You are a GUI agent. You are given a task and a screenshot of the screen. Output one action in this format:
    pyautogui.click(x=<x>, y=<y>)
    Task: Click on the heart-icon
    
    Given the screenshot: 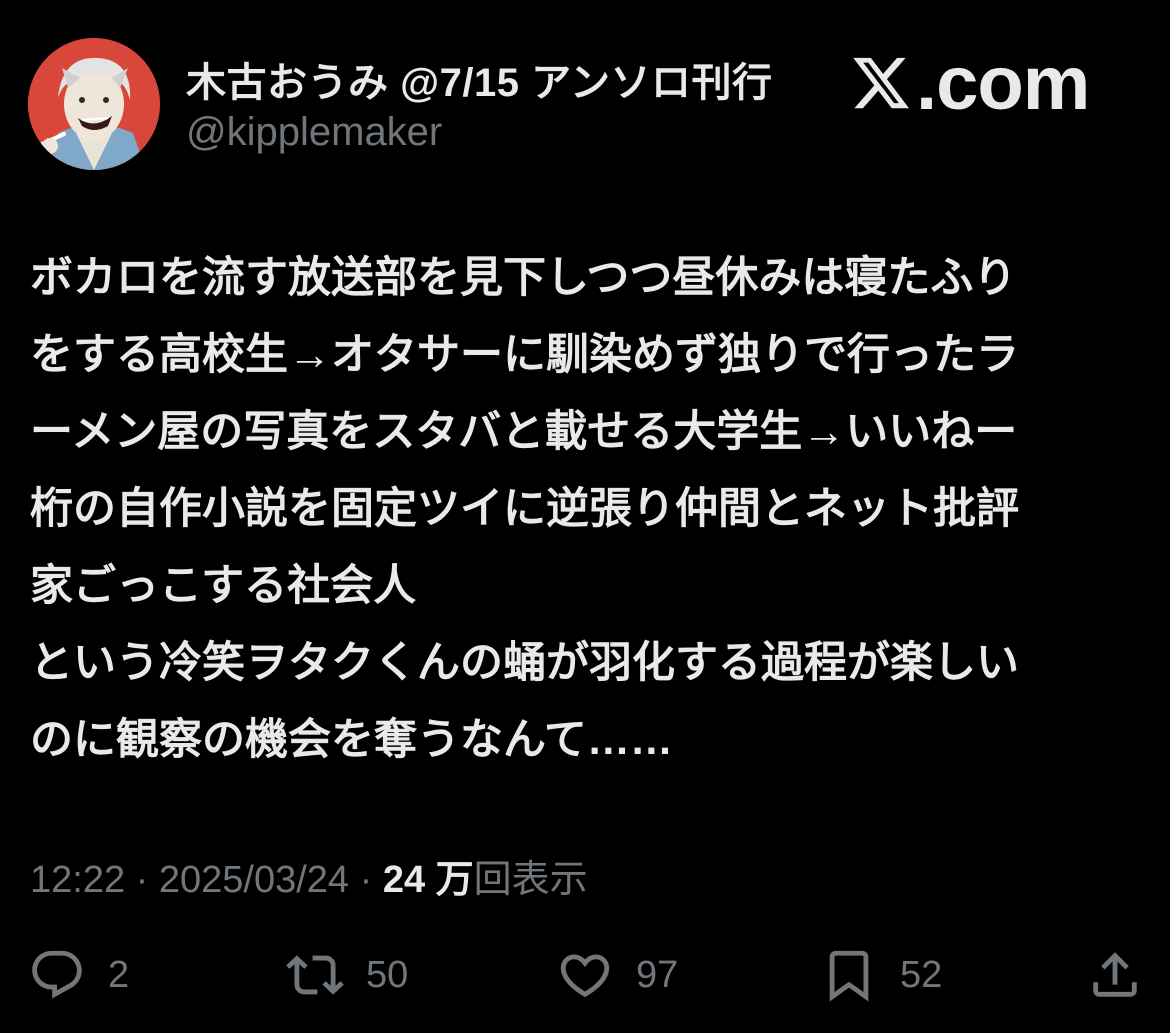 What is the action you would take?
    pyautogui.click(x=585, y=976)
    